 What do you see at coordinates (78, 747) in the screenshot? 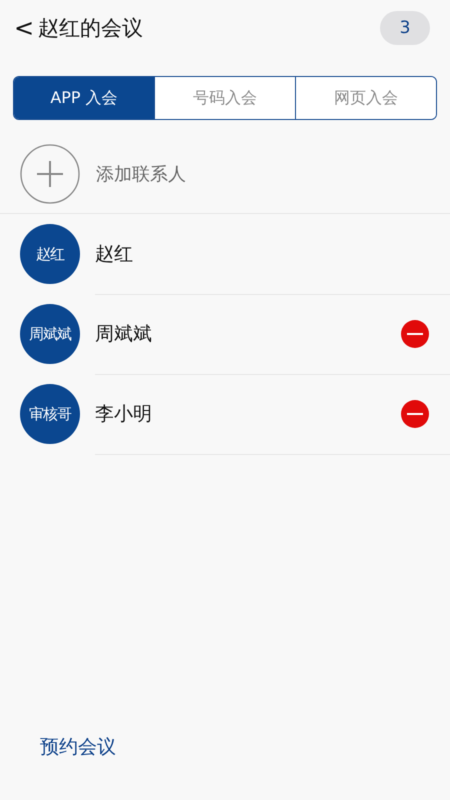
I see `schedule-meeting-link: 预约会议` at bounding box center [78, 747].